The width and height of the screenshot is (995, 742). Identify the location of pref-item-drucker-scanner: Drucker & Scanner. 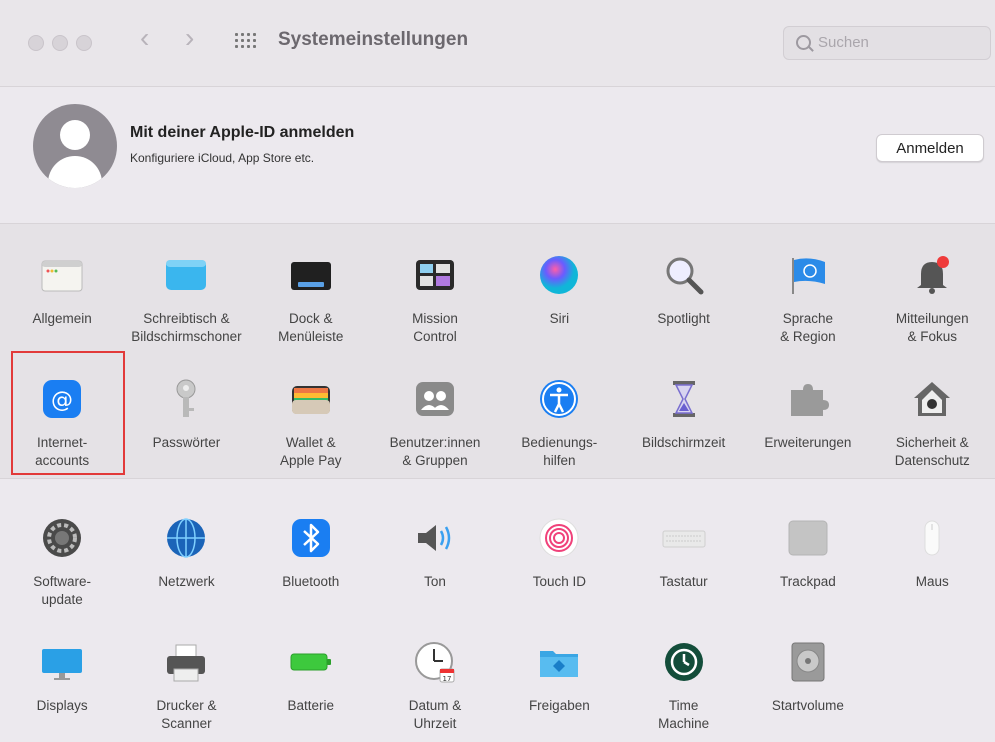
(186, 677).